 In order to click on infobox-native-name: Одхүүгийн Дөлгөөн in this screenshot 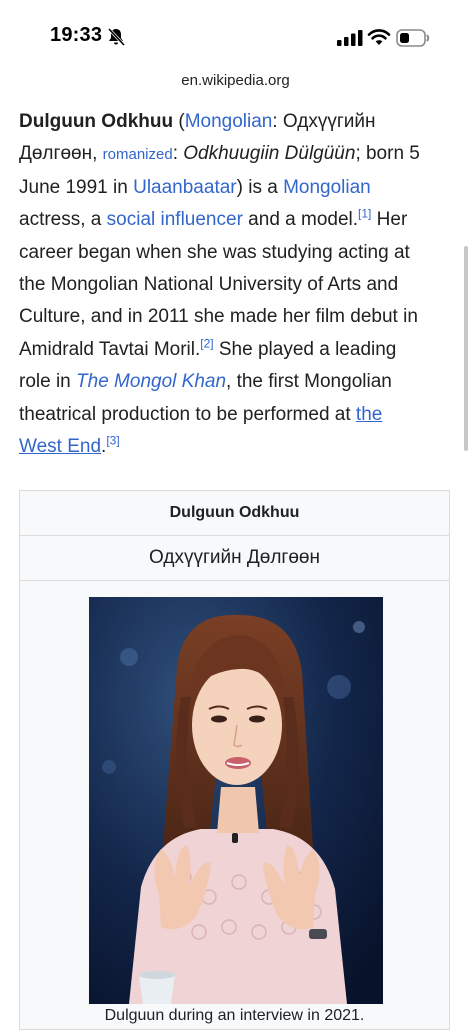, I will do `click(234, 558)`.